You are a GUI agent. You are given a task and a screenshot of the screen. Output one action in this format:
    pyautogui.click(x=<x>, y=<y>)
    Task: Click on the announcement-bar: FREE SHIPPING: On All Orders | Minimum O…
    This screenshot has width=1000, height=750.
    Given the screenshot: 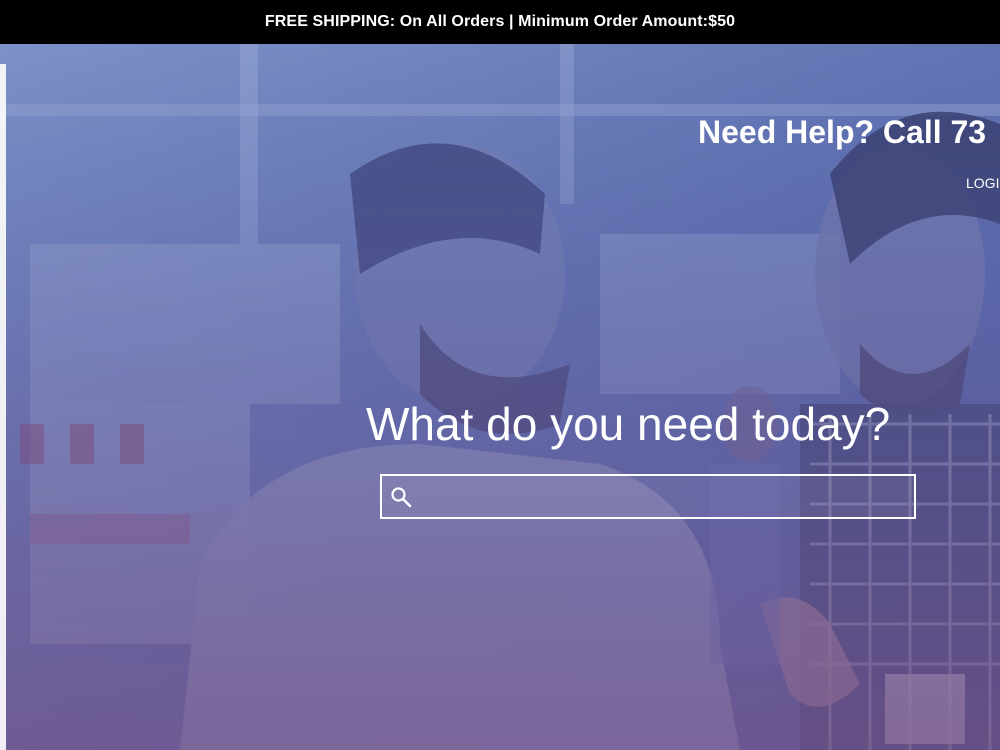 What is the action you would take?
    pyautogui.click(x=500, y=22)
    